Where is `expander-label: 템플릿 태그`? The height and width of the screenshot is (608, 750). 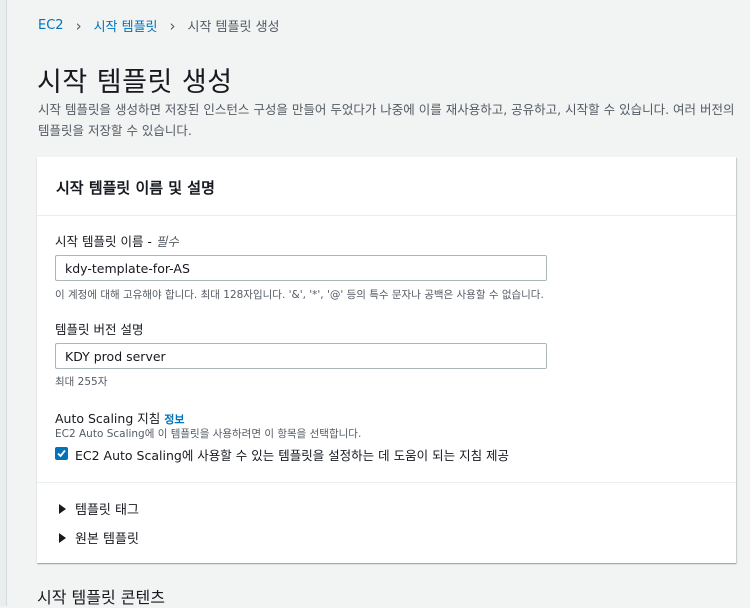 expander-label: 템플릿 태그 is located at coordinates (107, 510).